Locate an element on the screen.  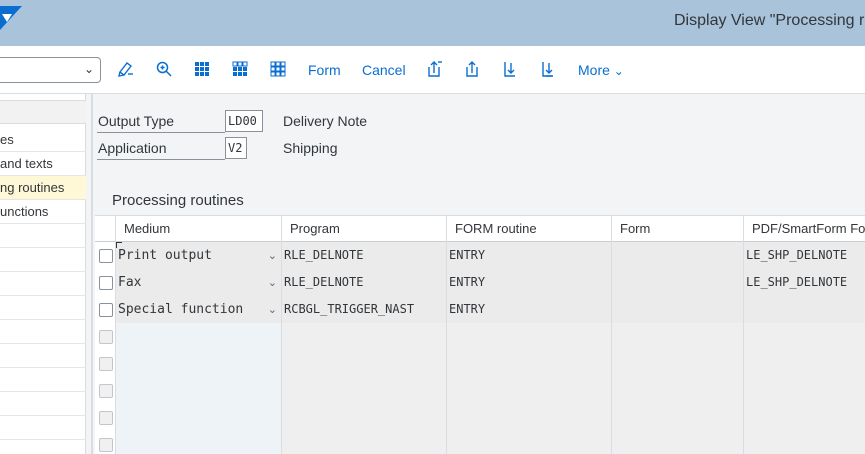
program-cell: RCBGL_TRIGGER_NAST is located at coordinates (364, 309).